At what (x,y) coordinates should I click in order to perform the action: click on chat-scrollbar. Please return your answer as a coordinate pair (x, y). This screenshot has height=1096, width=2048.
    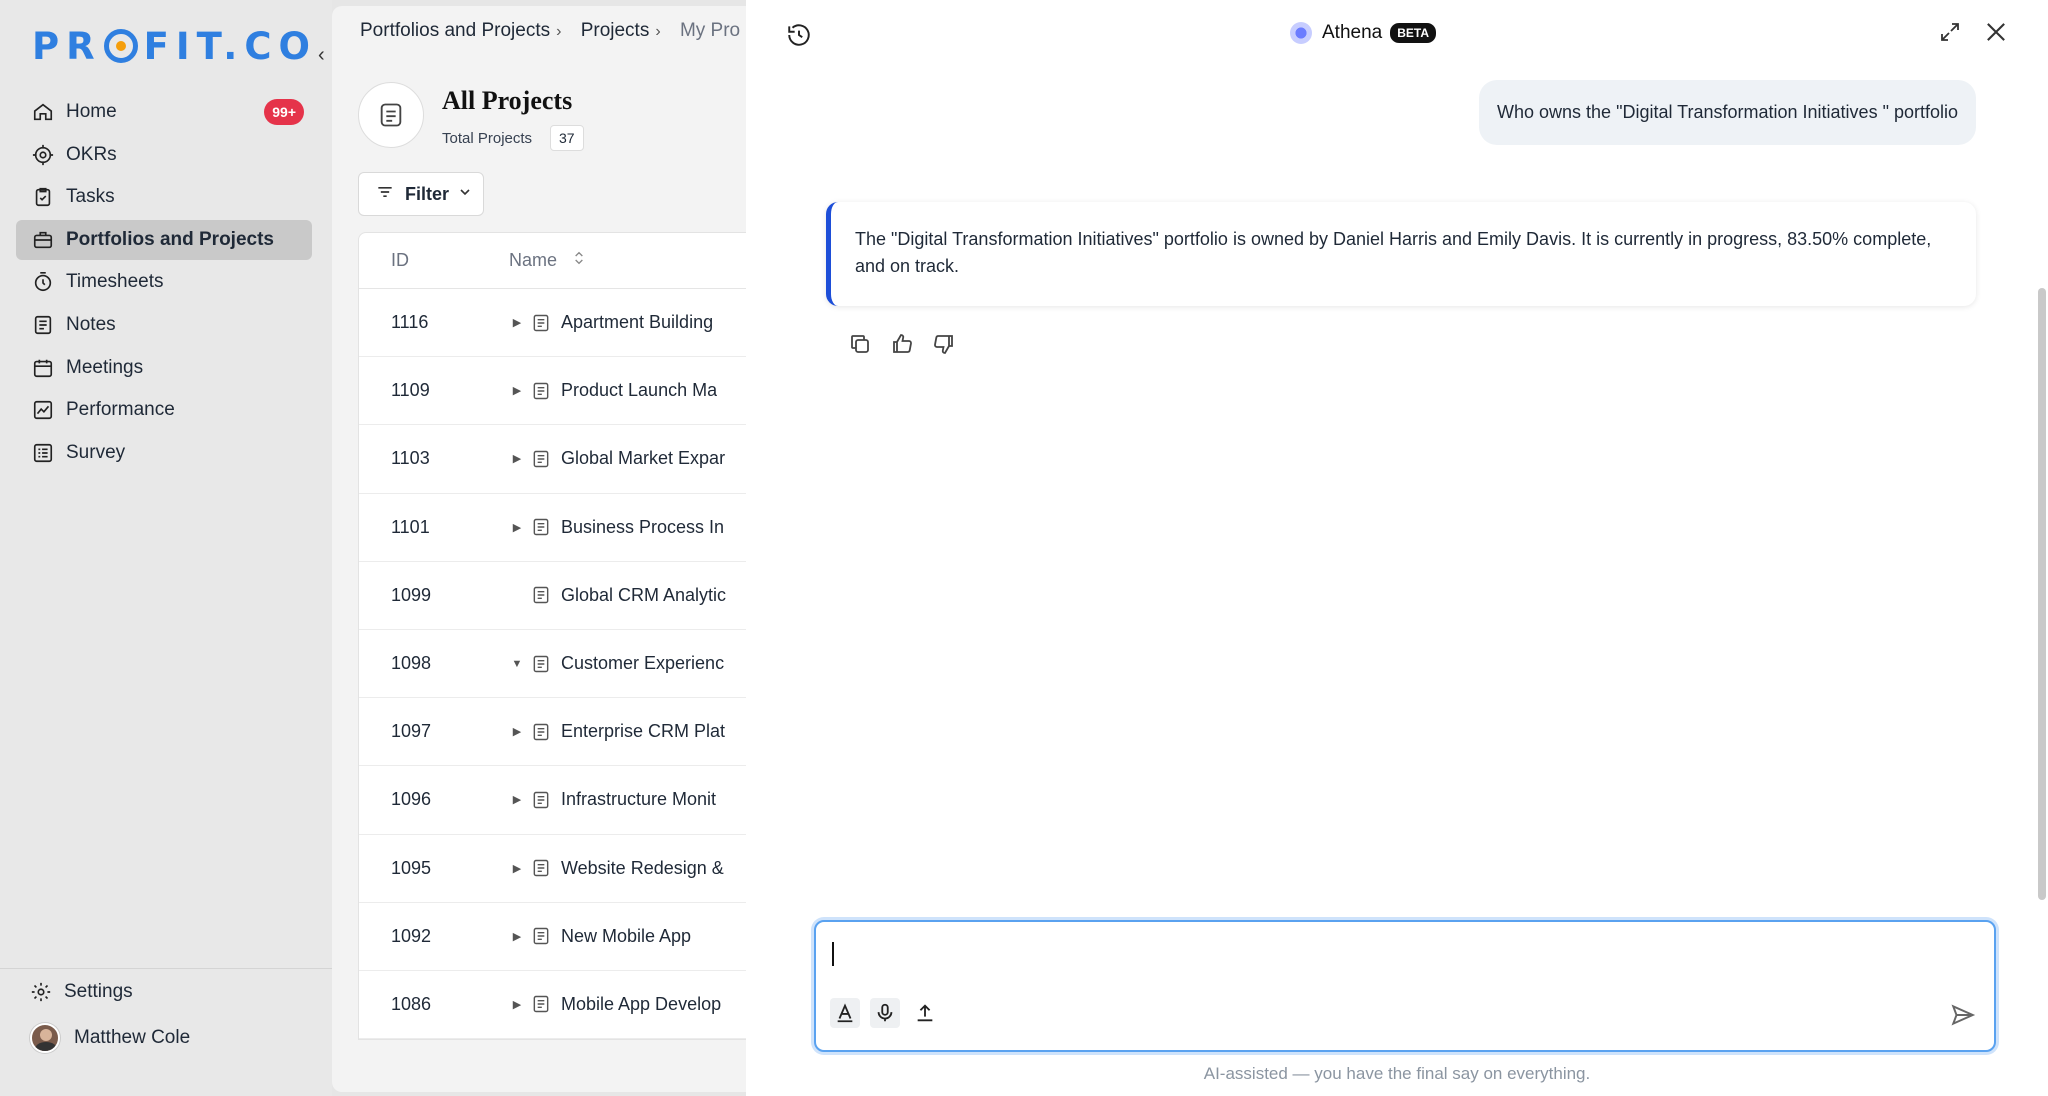
    Looking at the image, I should click on (2042, 594).